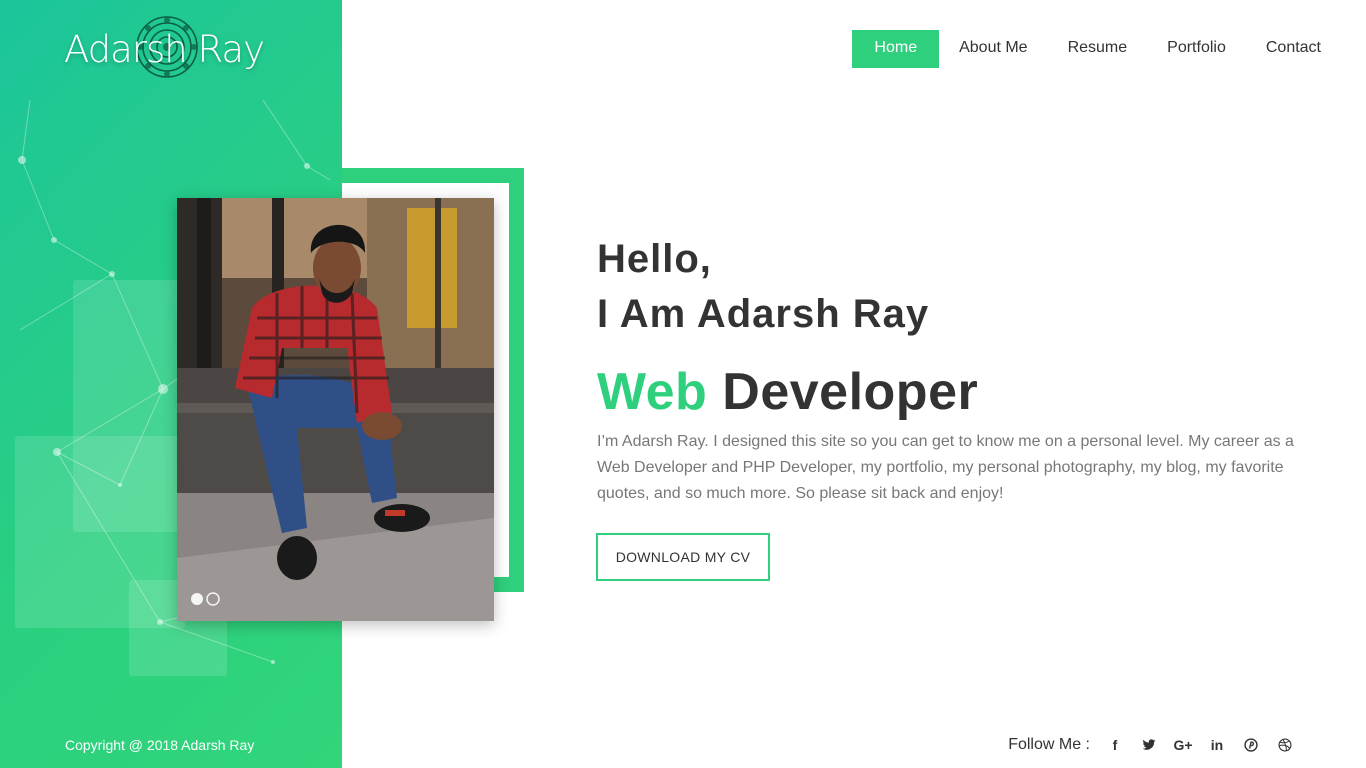 The height and width of the screenshot is (768, 1366). I want to click on profile-photo, so click(335, 409).